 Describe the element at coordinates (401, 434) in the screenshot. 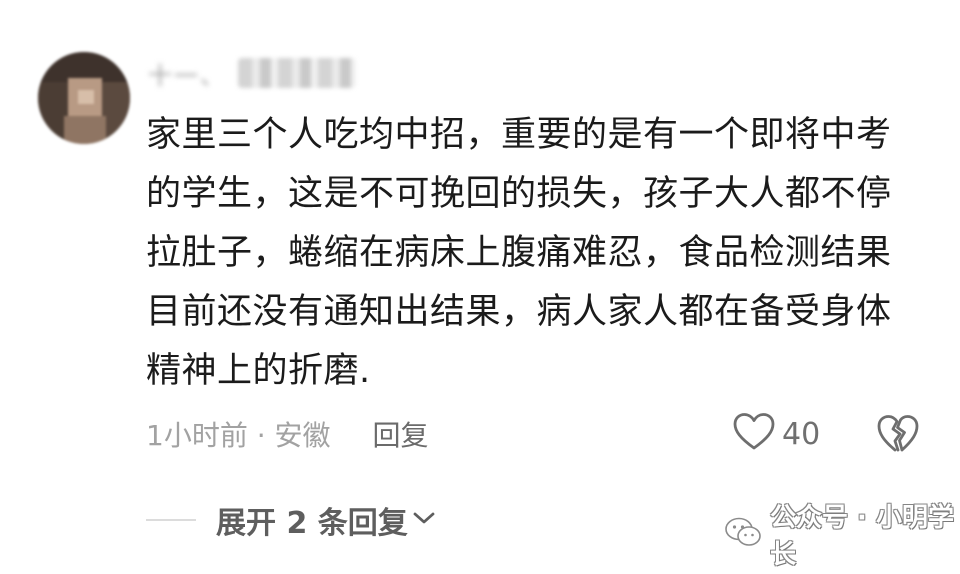

I see `reply-button: 回复` at that location.